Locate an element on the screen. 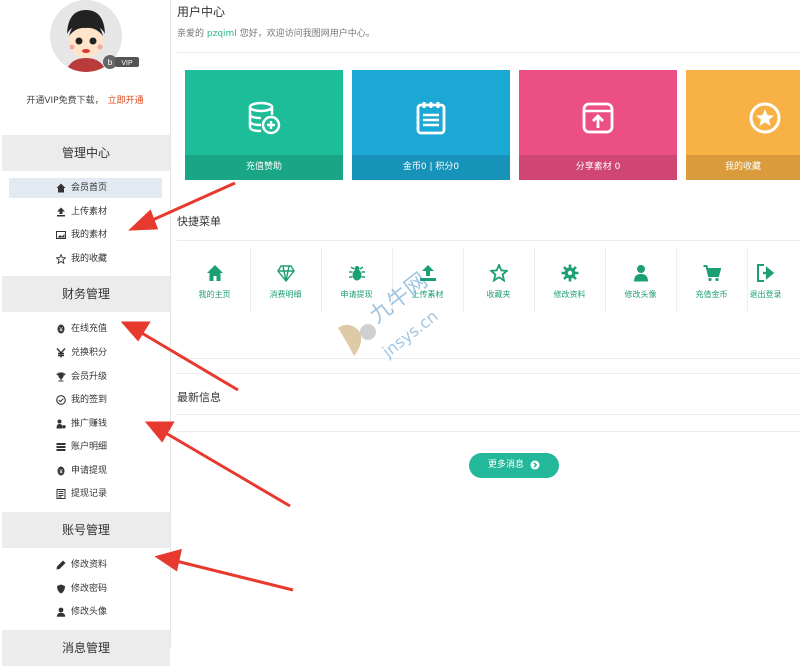 Image resolution: width=800 pixels, height=666 pixels. watermark: 九牛网 jnsys.cn is located at coordinates (407, 325).